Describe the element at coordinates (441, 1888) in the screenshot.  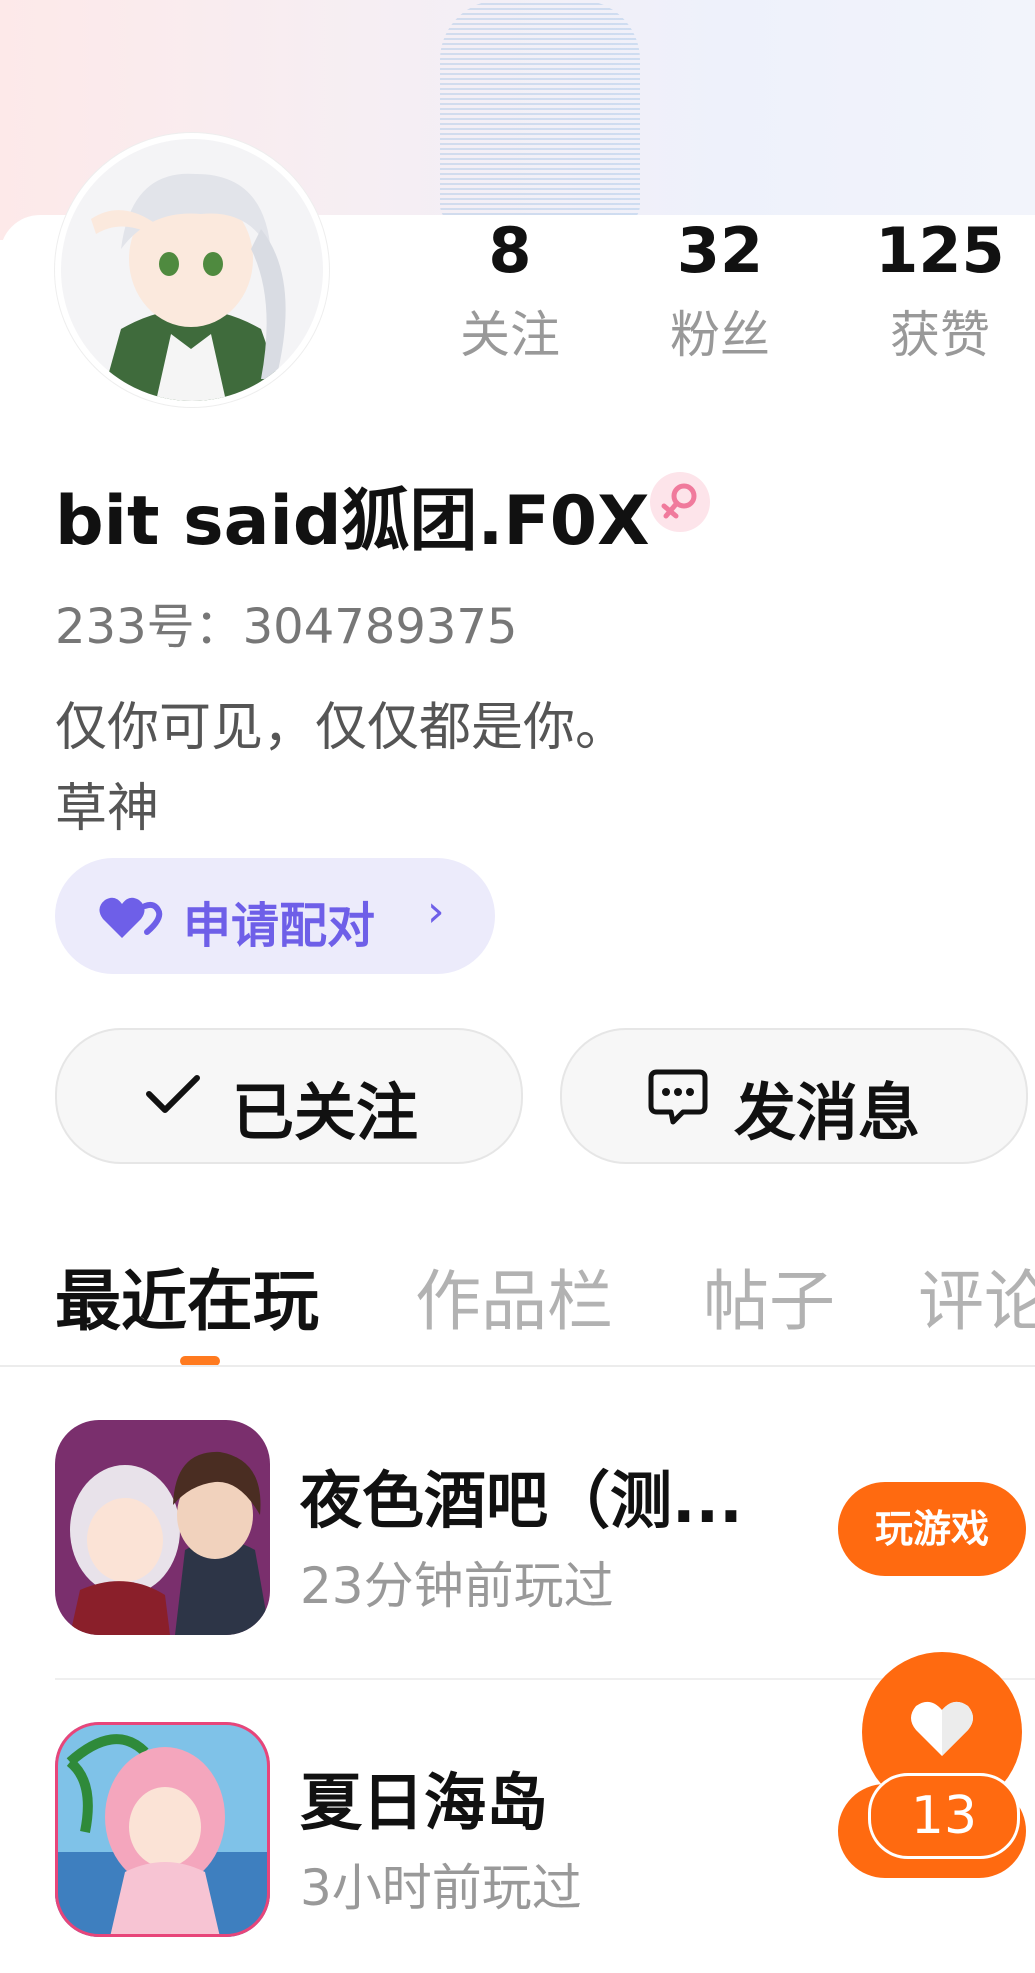
I see `game-last-played: 3小时前玩过` at that location.